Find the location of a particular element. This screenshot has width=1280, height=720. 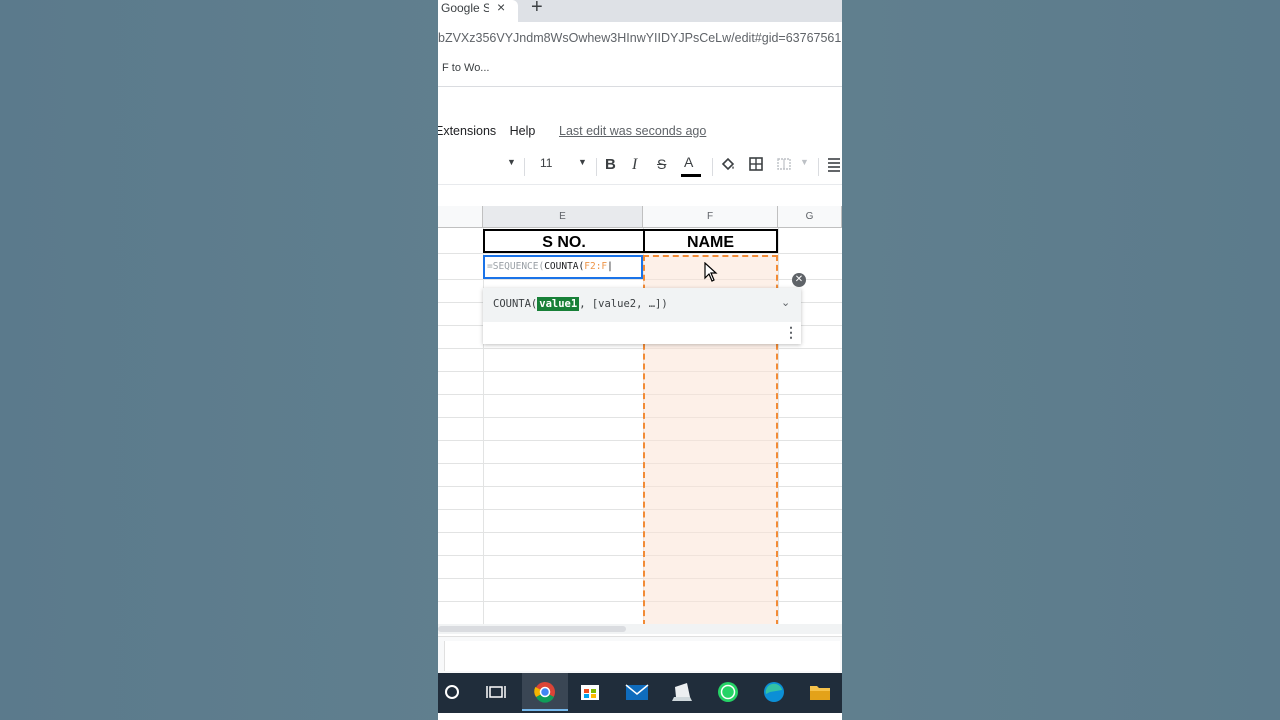

windows-taskbar is located at coordinates (640, 693).